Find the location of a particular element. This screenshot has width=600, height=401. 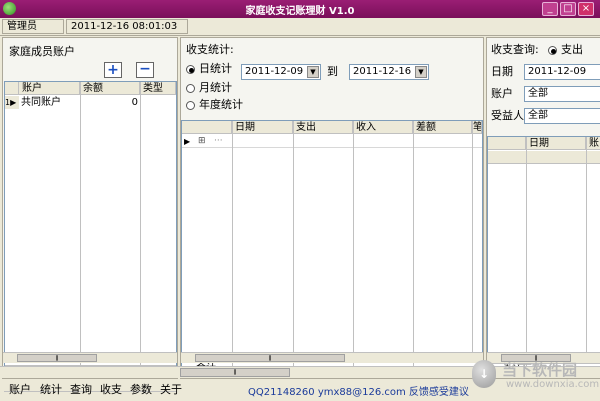

watermark-url: www.downxia.com is located at coordinates (553, 384).